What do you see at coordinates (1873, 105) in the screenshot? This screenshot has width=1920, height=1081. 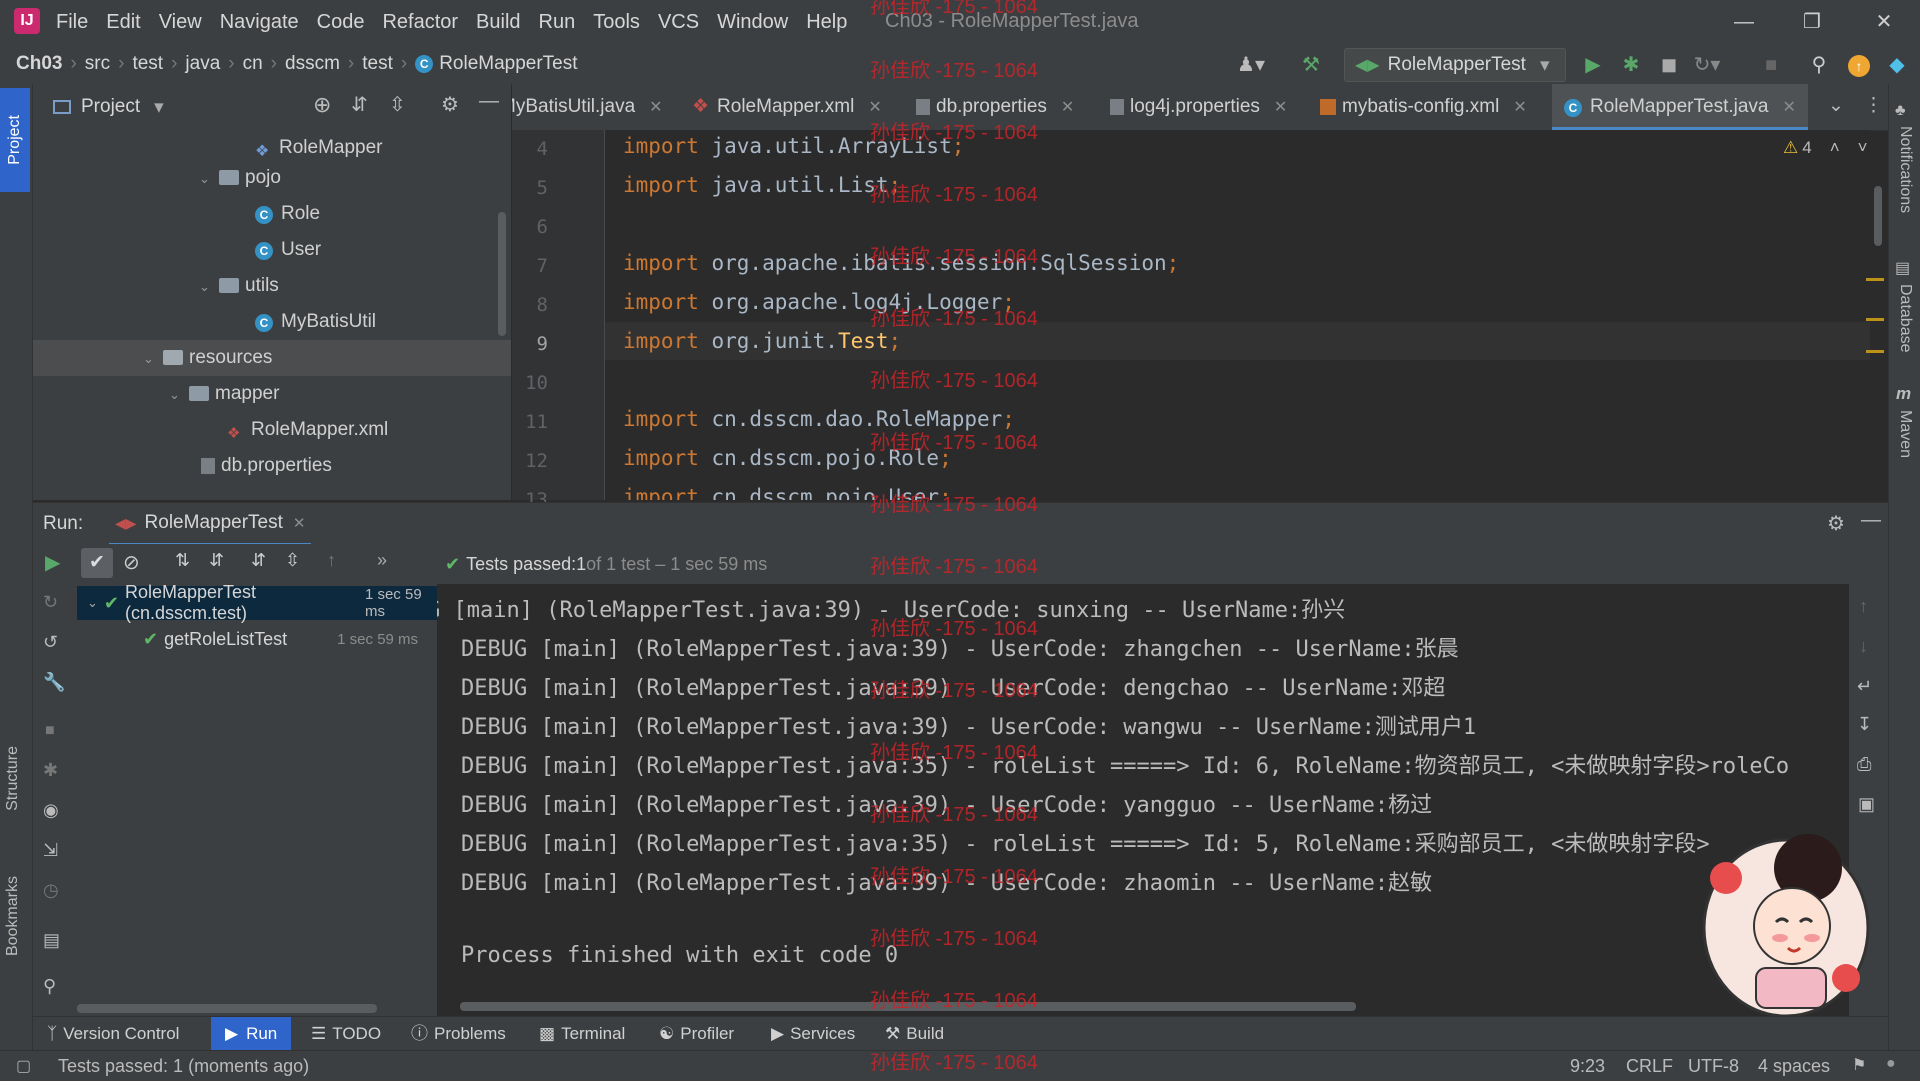 I see `more-actions-icon: ⋮` at bounding box center [1873, 105].